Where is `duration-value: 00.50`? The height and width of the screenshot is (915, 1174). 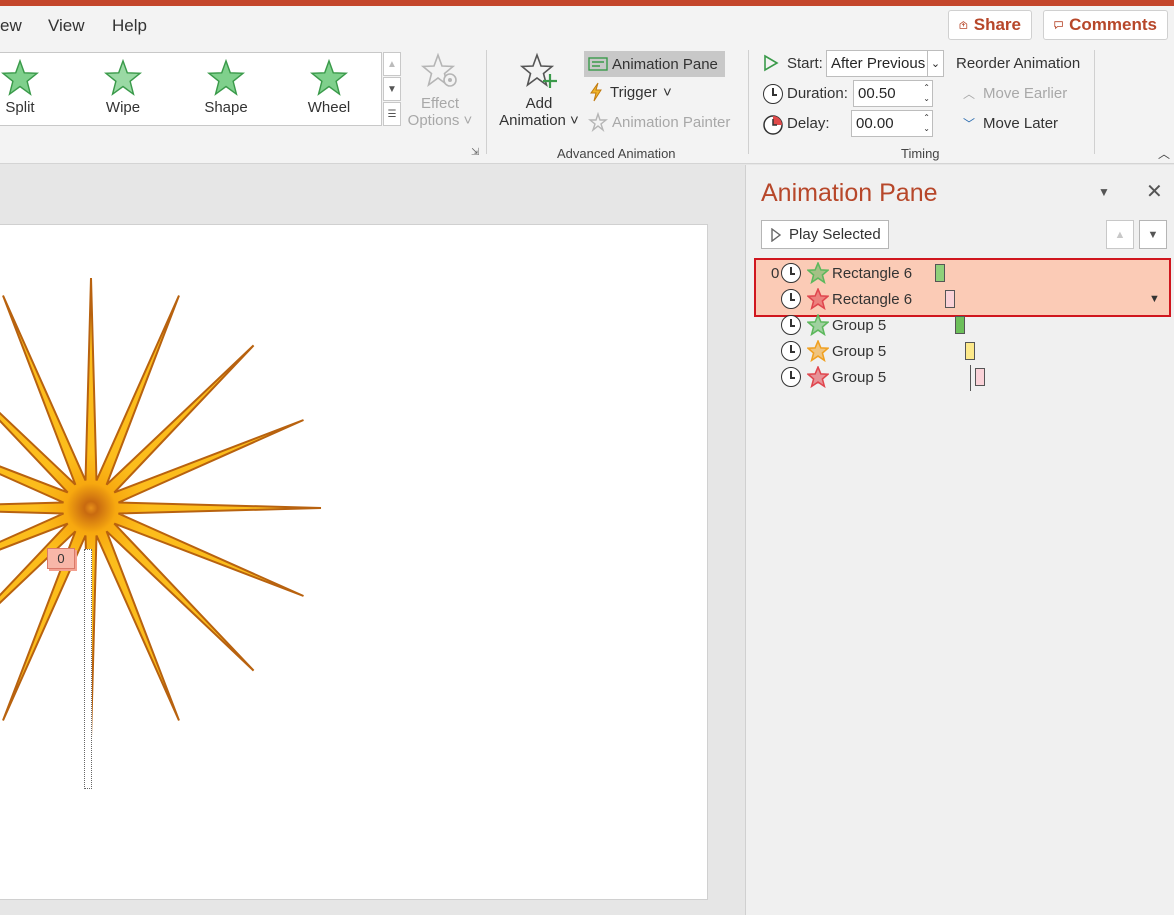 duration-value: 00.50 is located at coordinates (877, 93).